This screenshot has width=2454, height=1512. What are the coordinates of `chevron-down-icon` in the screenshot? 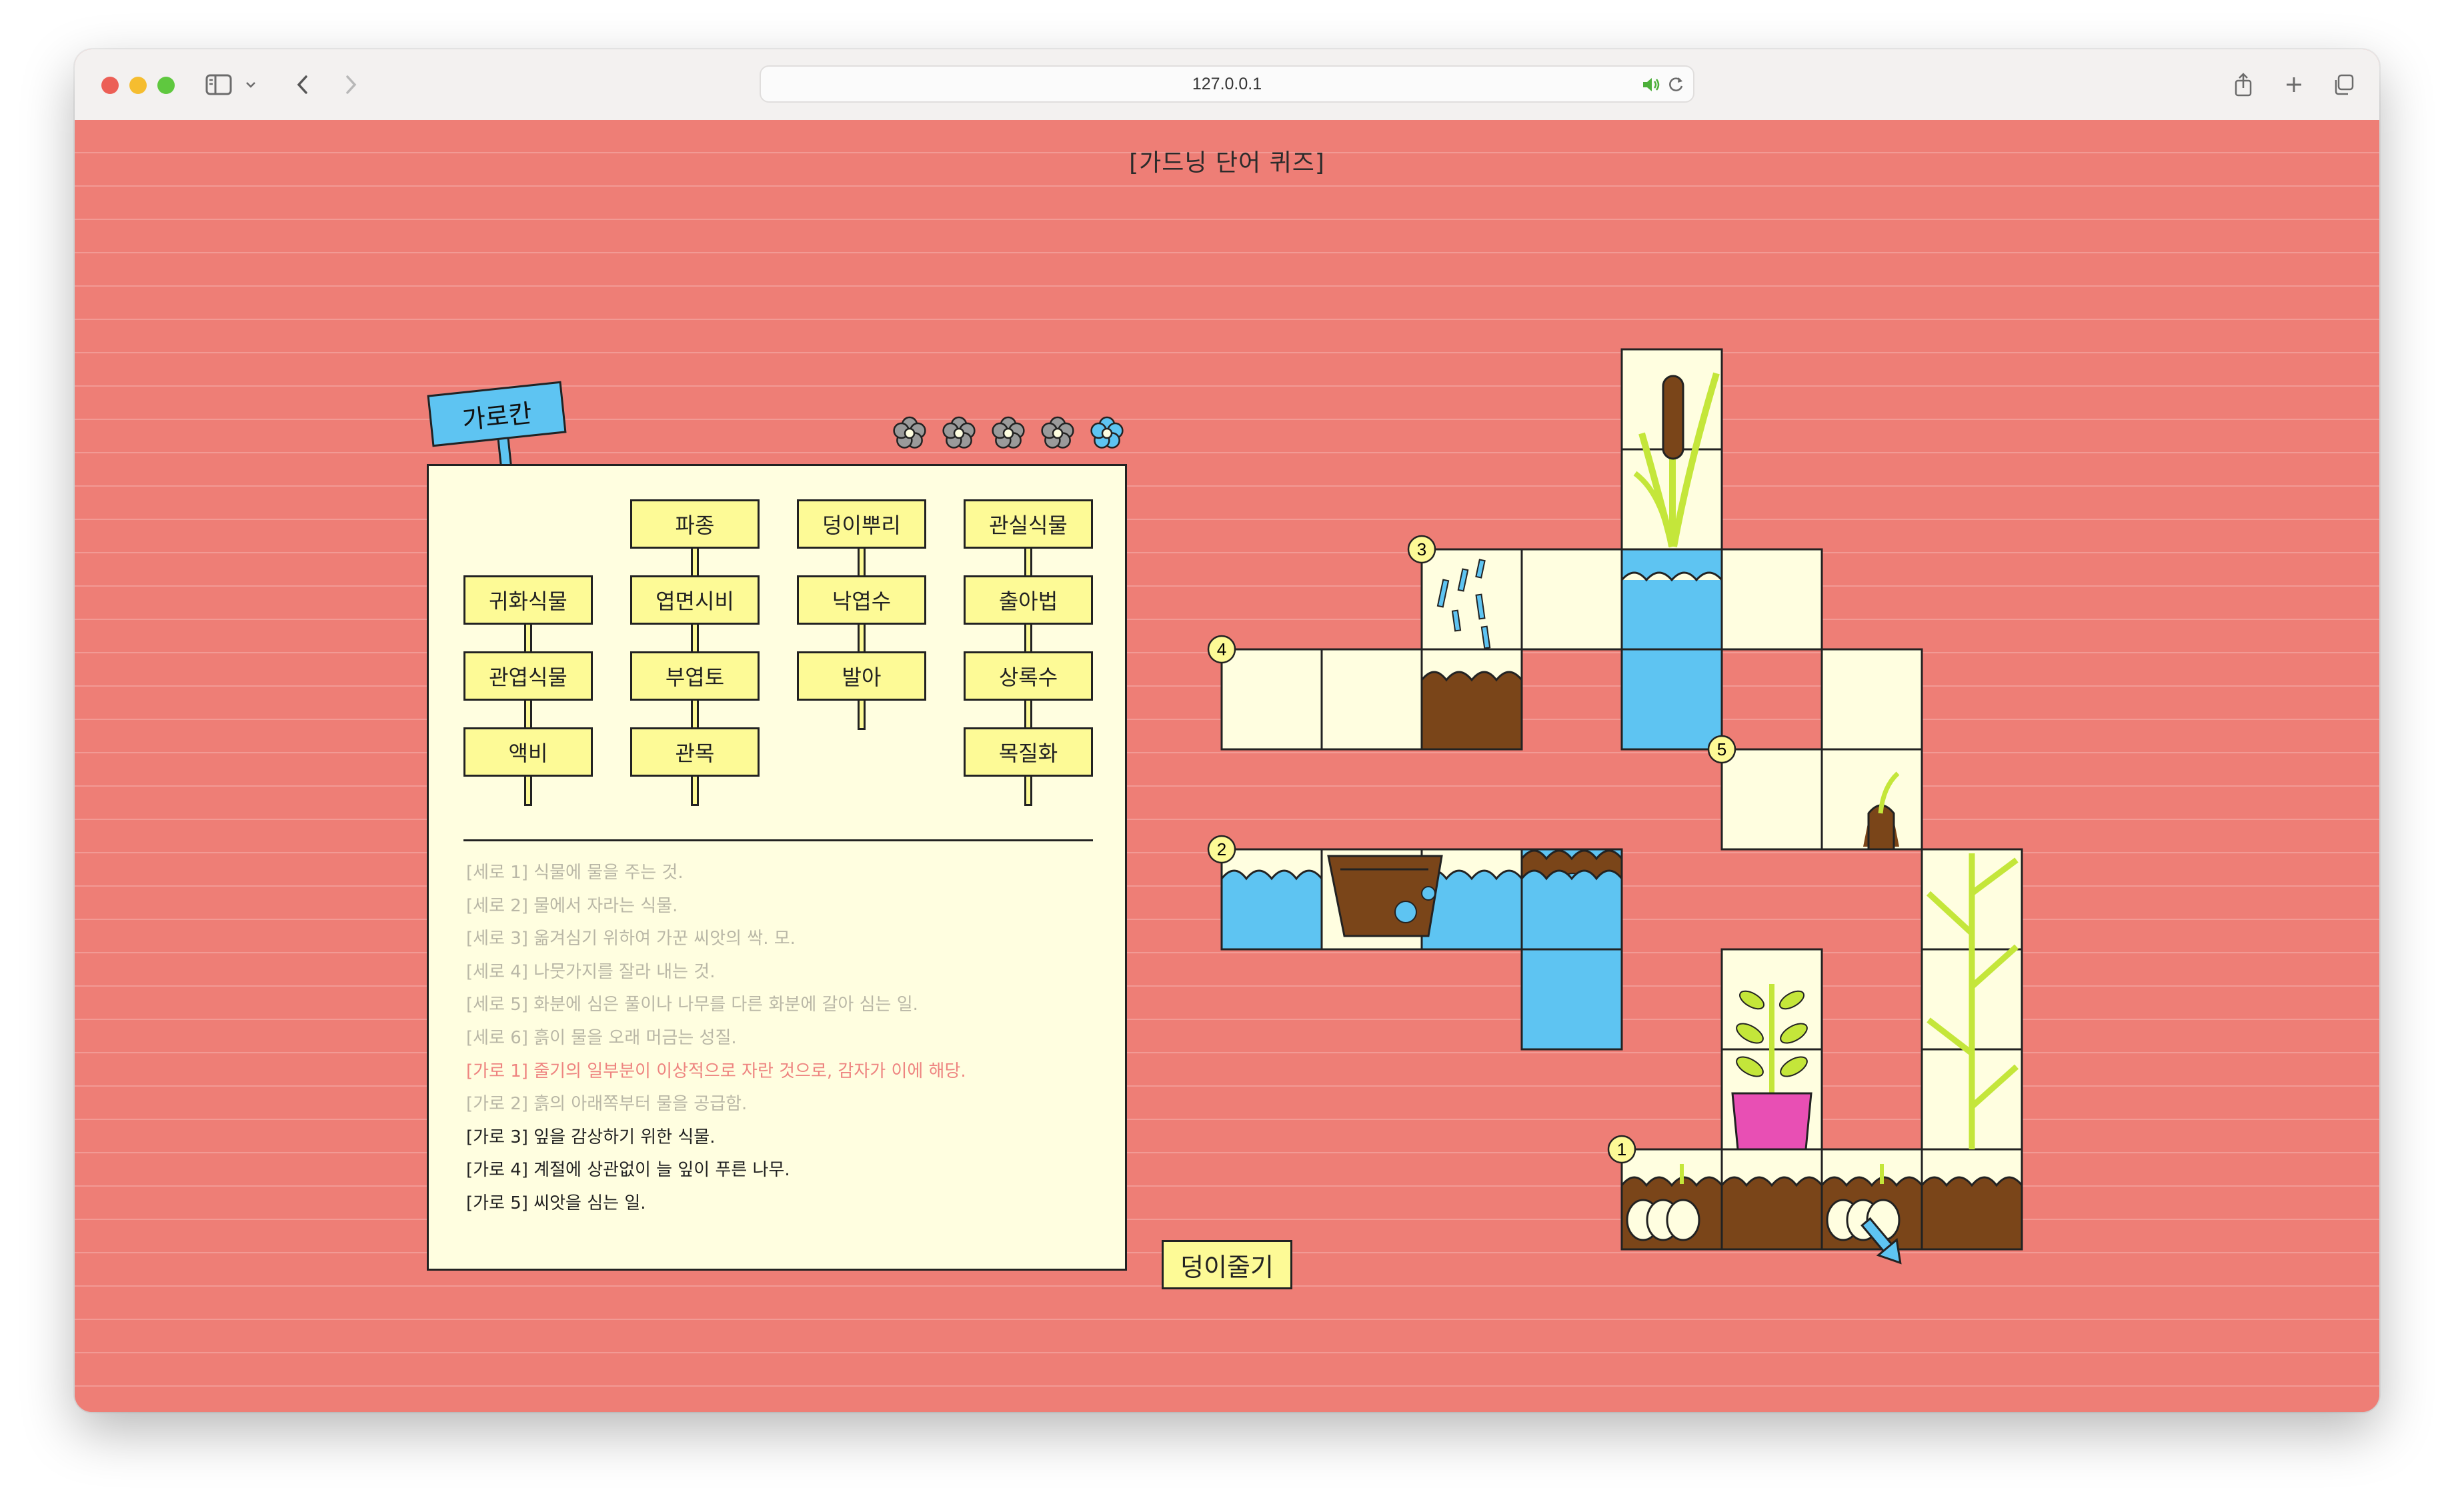 It's located at (251, 84).